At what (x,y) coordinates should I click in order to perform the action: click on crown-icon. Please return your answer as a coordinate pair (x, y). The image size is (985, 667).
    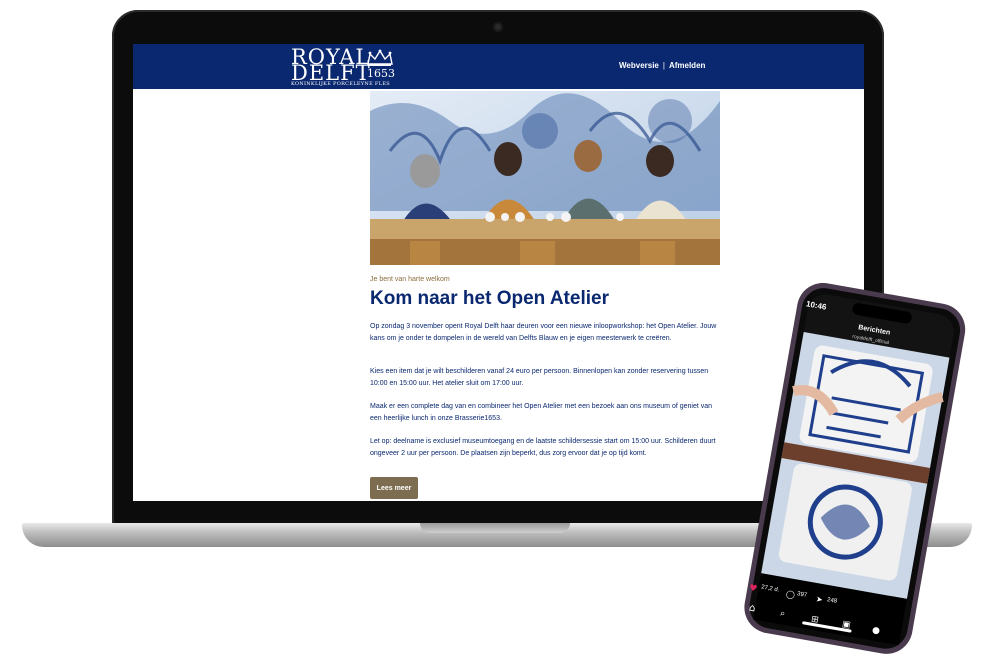
    Looking at the image, I should click on (380, 57).